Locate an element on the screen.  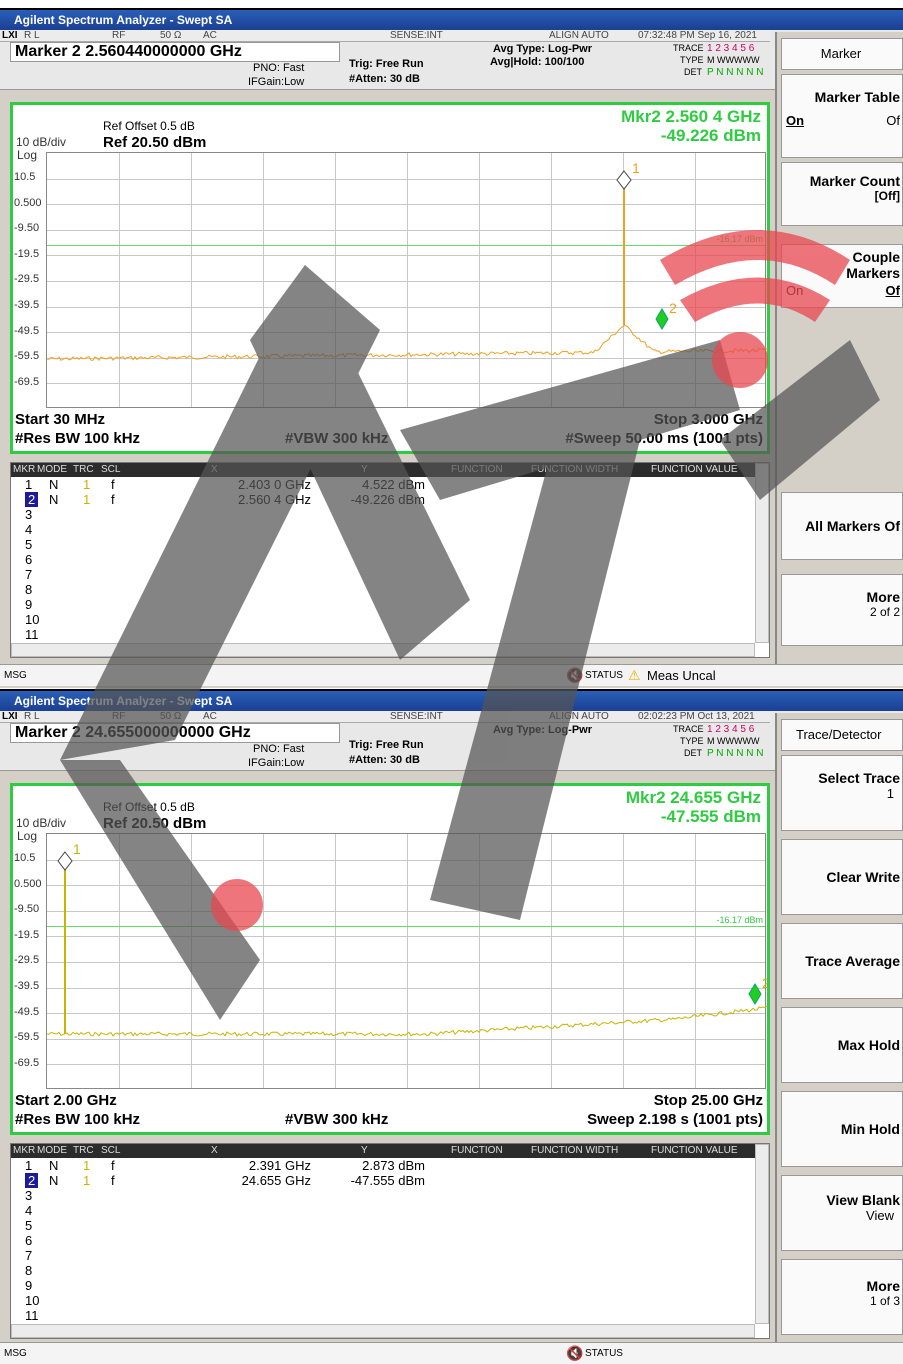
pno-label: PNO: Fast is located at coordinates (279, 68).